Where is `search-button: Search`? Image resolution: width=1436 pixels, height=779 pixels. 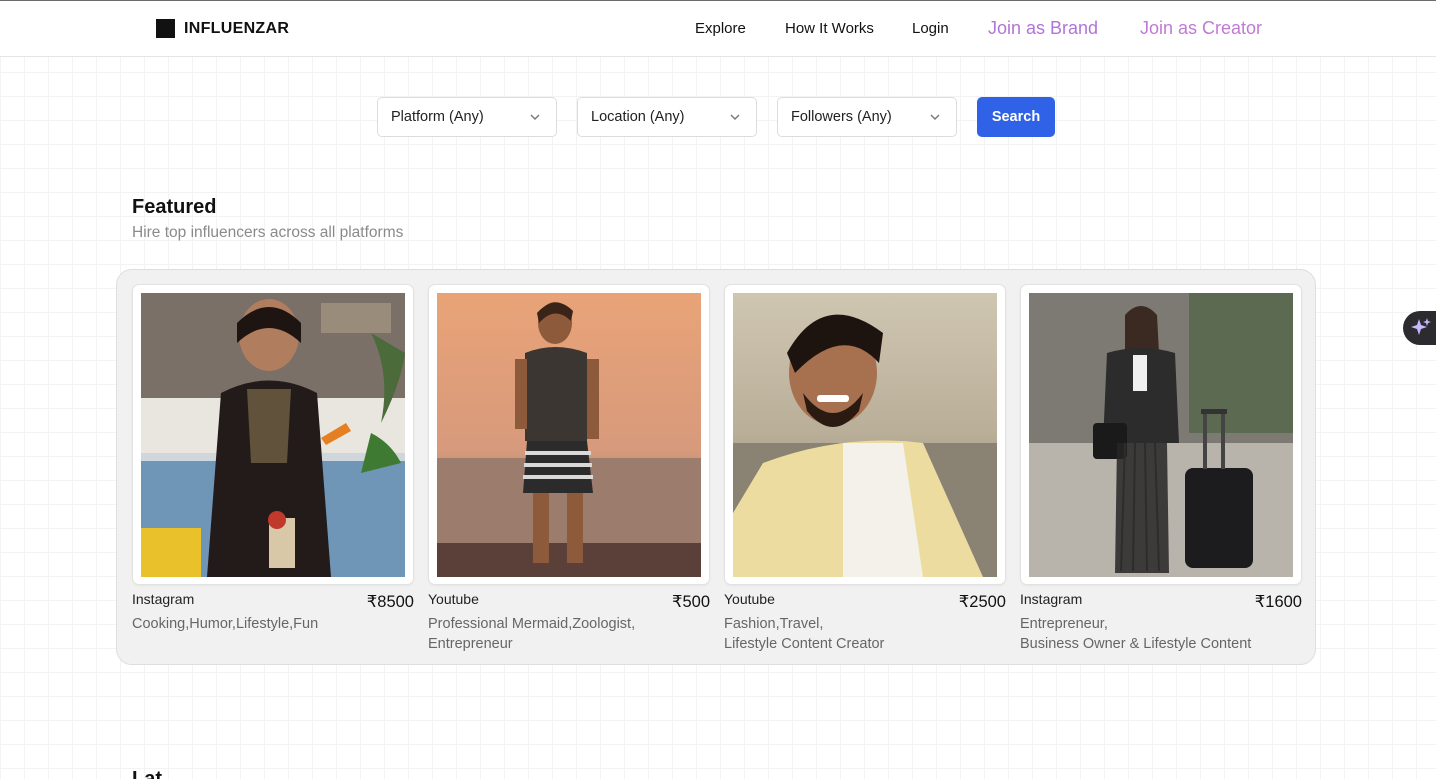
search-button: Search is located at coordinates (1016, 117).